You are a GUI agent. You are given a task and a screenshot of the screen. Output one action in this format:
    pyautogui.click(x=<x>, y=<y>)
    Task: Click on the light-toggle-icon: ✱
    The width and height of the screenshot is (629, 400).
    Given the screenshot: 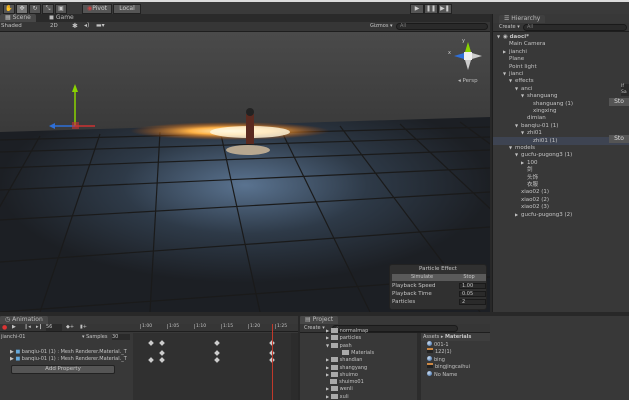 What is the action you would take?
    pyautogui.click(x=75, y=26)
    